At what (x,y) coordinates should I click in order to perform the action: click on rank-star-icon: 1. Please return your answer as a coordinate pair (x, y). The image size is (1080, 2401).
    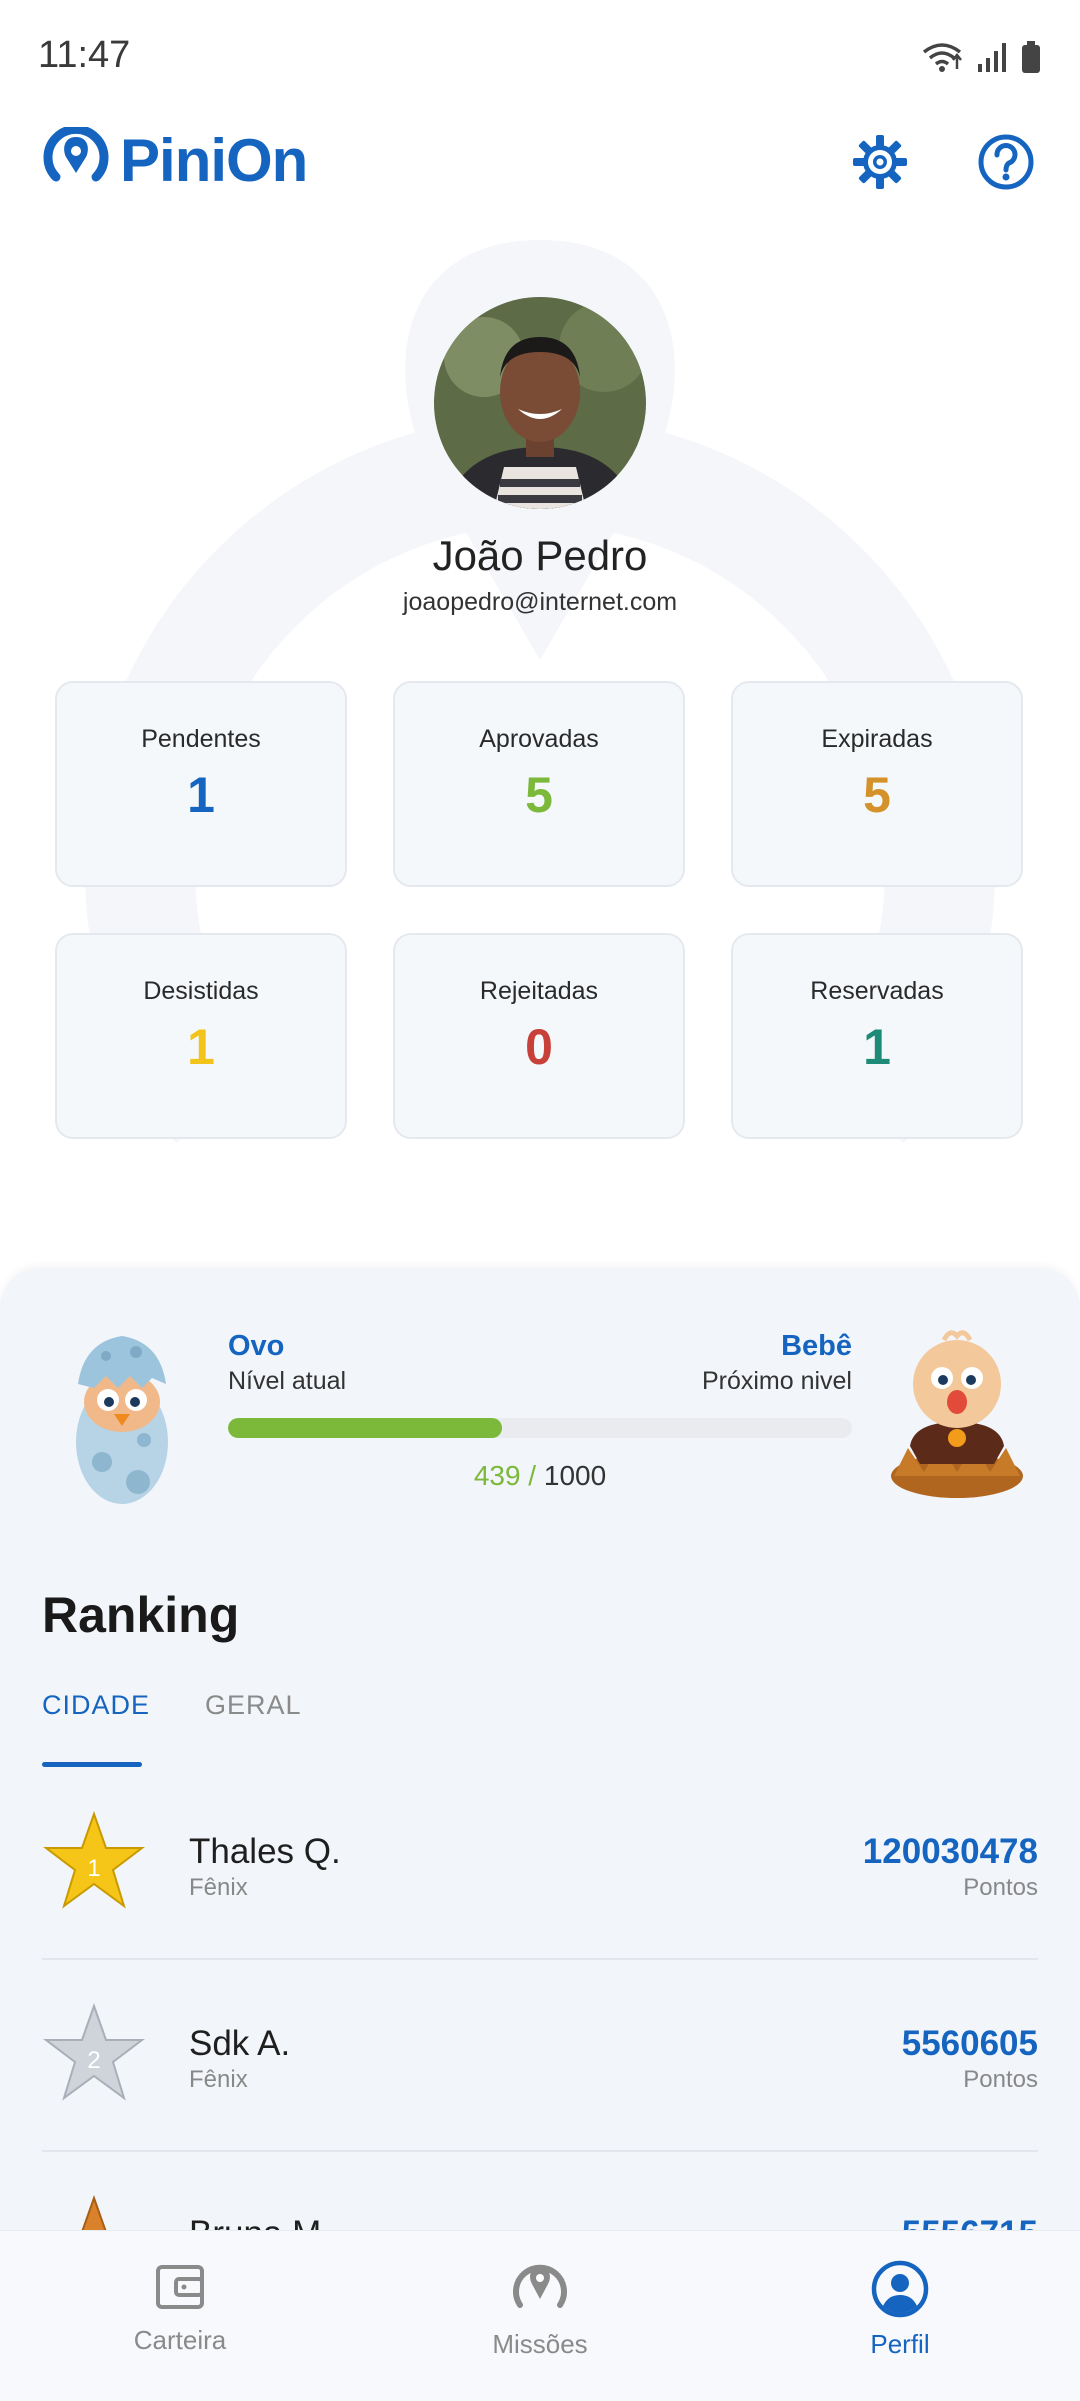
    Looking at the image, I should click on (94, 1859).